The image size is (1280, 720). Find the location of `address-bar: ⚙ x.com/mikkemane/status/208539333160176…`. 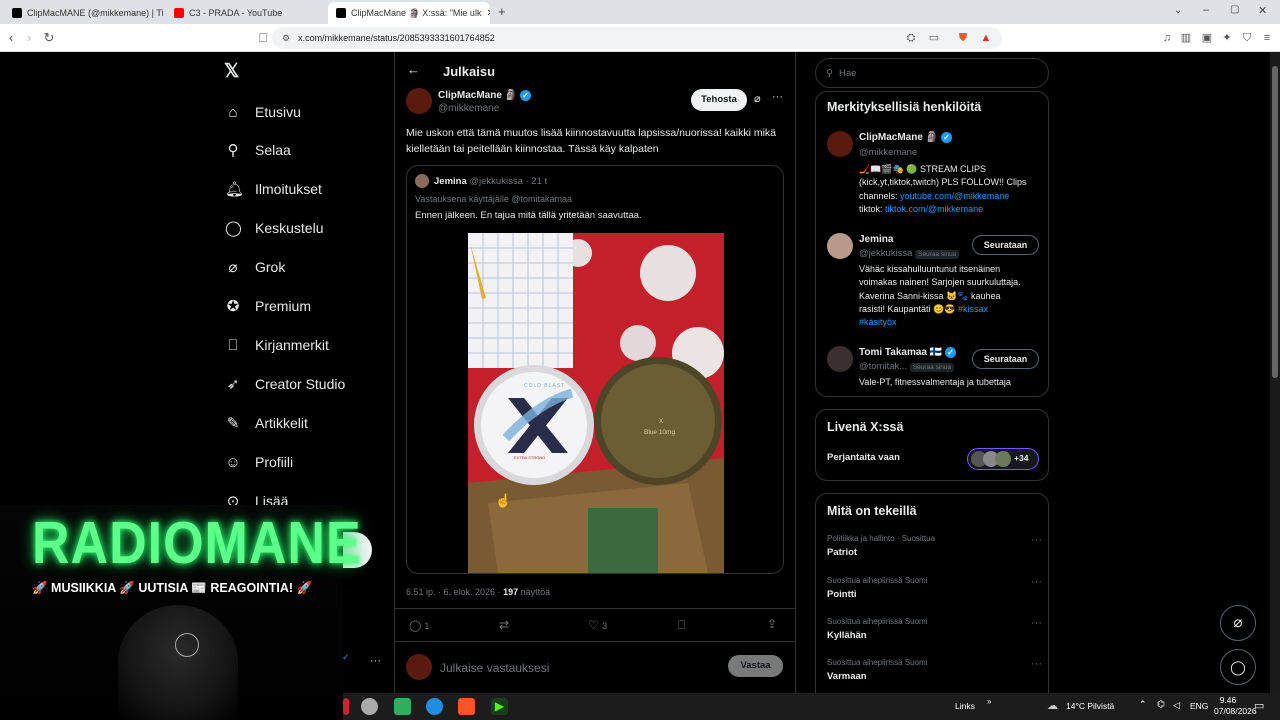

address-bar: ⚙ x.com/mikkemane/status/208539333160176… is located at coordinates (637, 38).